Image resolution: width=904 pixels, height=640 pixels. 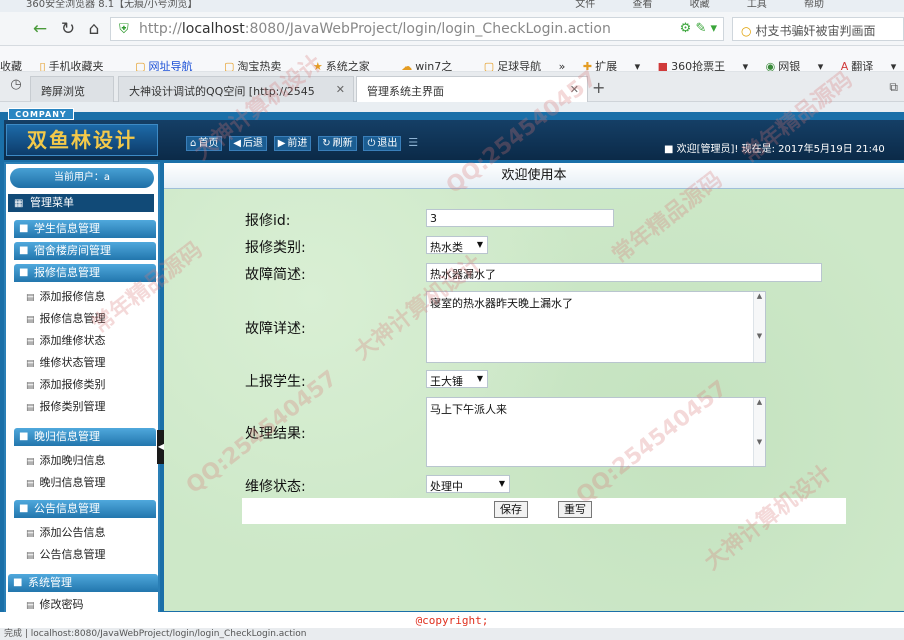 I want to click on menu-add-type: ▤ 添加报修类别, so click(x=66, y=385).